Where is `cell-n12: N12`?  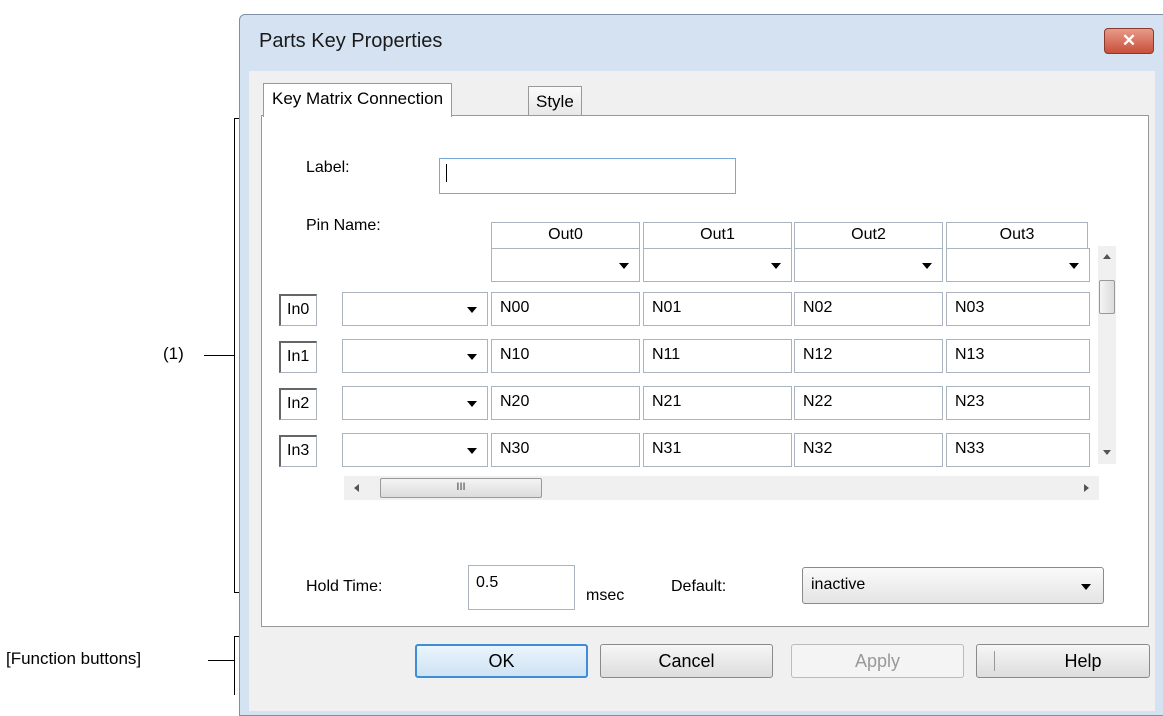
cell-n12: N12 is located at coordinates (868, 356).